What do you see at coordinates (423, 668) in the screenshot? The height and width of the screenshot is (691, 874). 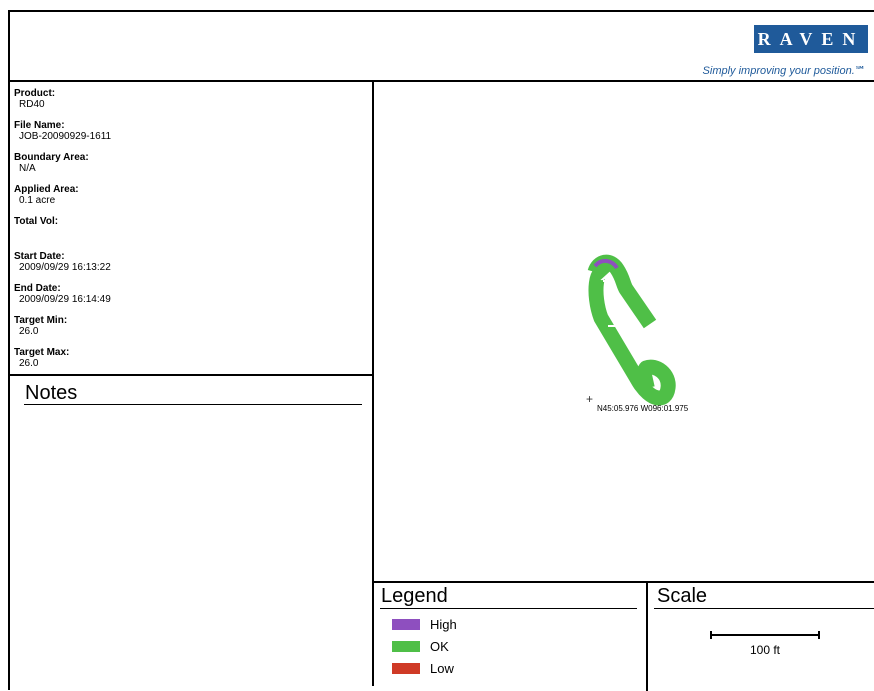 I see `legend-item-low: Low` at bounding box center [423, 668].